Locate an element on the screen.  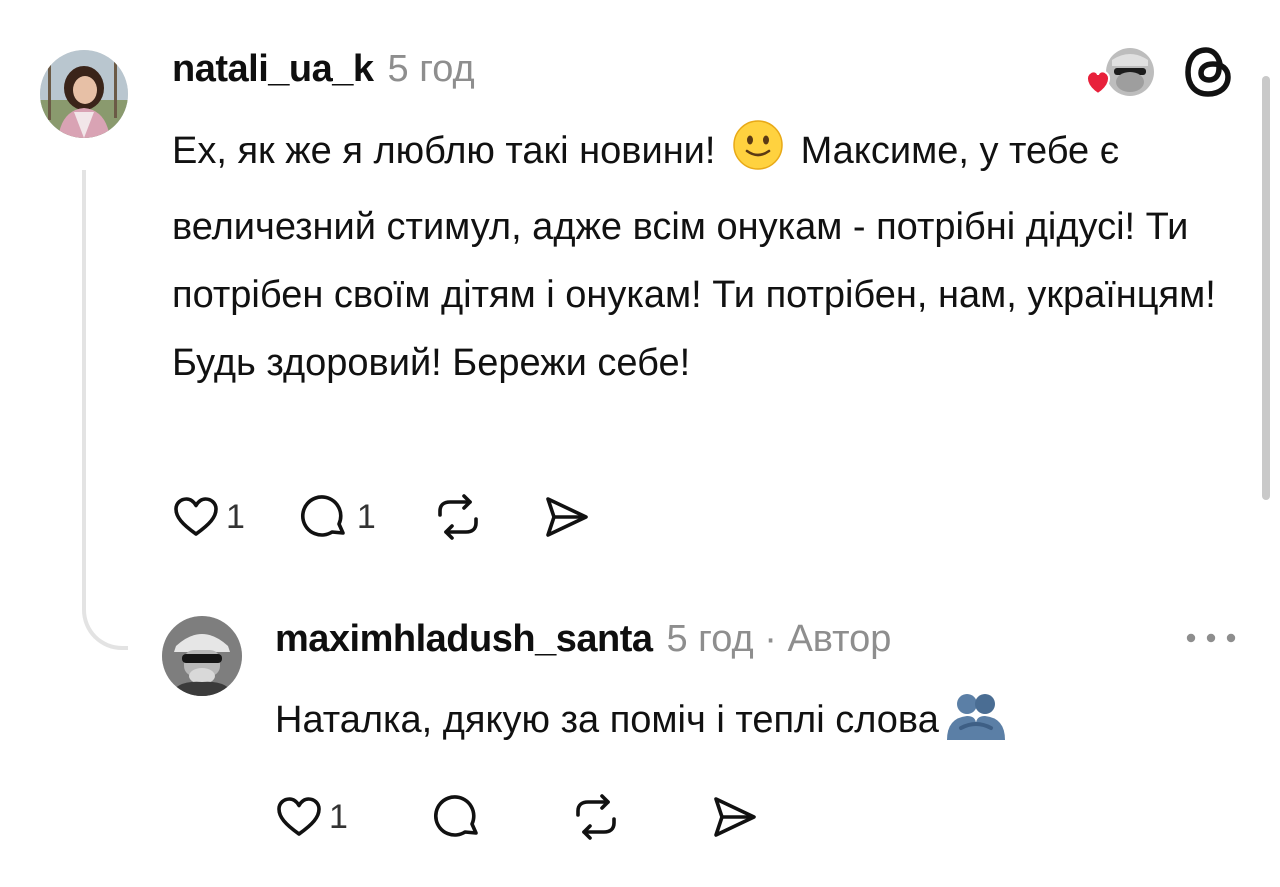
liked-by-author-indicator is located at coordinates (1121, 73).